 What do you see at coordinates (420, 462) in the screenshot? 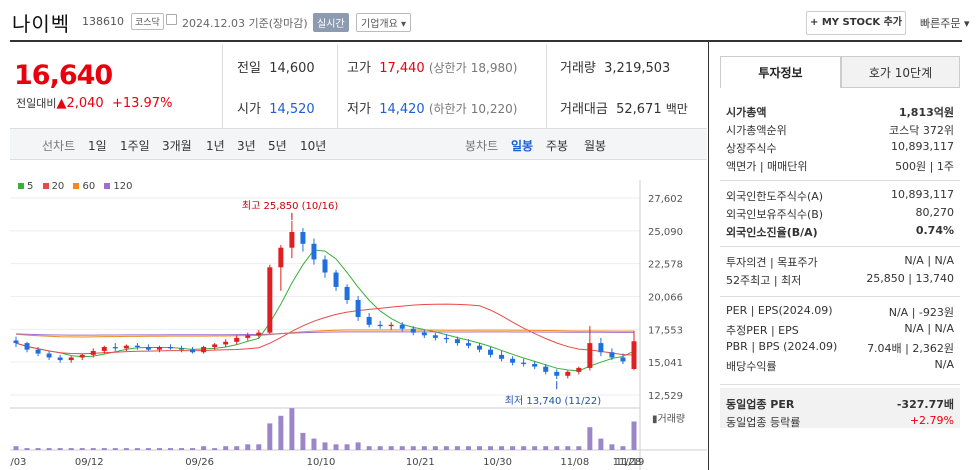
I see `x-tick-label: 10/21` at bounding box center [420, 462].